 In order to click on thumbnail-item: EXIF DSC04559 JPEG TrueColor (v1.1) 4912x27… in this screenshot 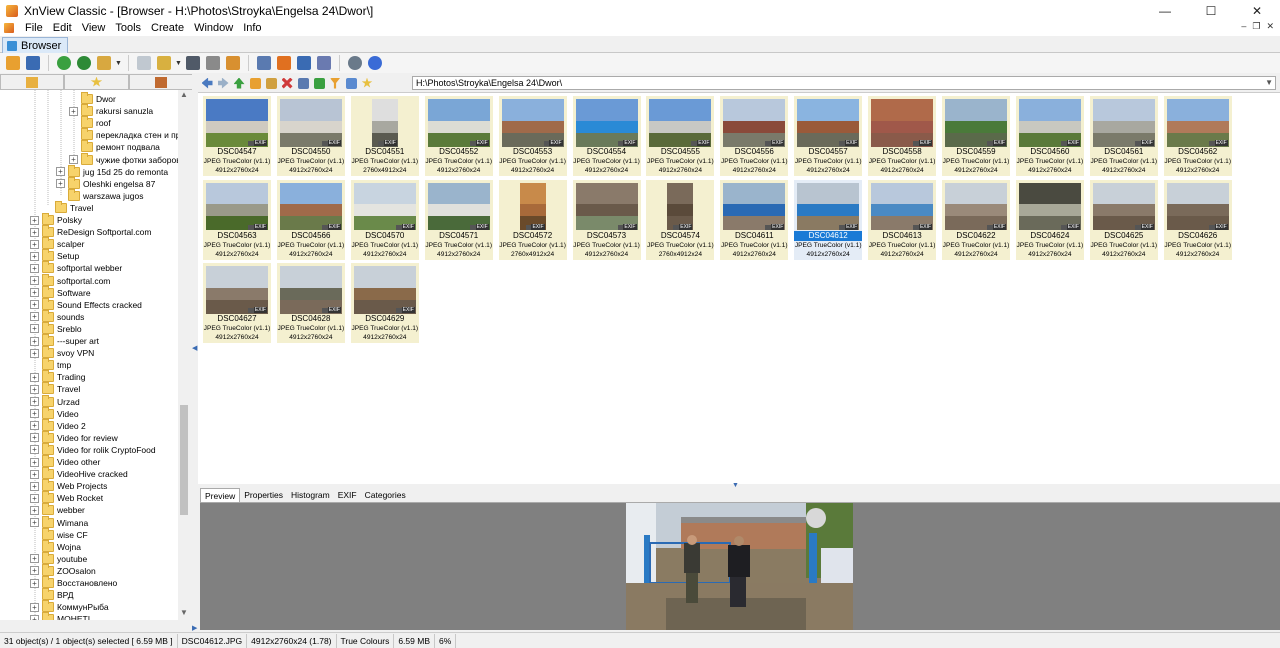, I will do `click(976, 136)`.